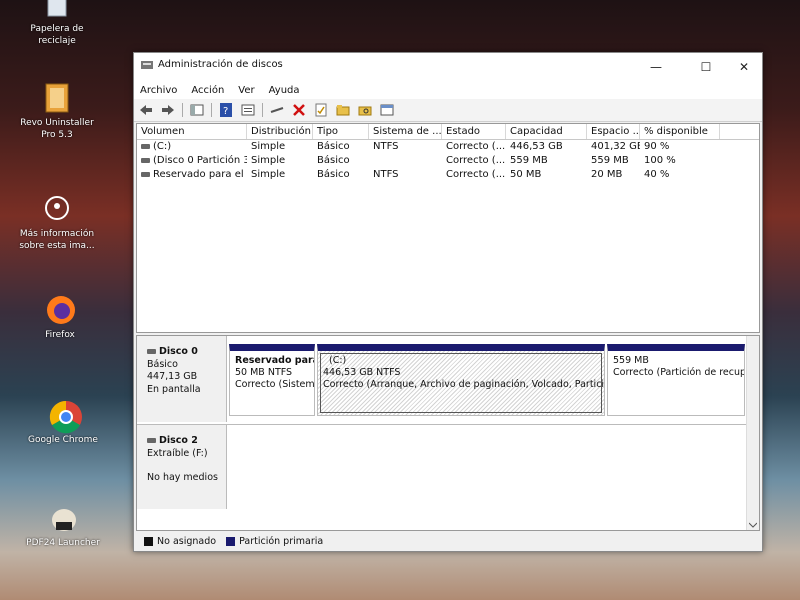  I want to click on title-bar: Administración de discos — ☐ ✕, so click(448, 67).